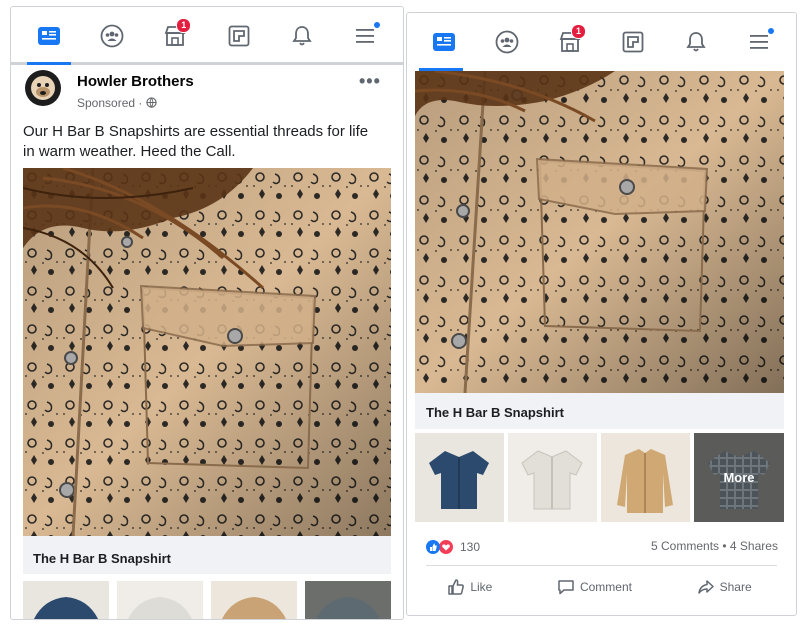  I want to click on comment-button: Comment, so click(594, 587).